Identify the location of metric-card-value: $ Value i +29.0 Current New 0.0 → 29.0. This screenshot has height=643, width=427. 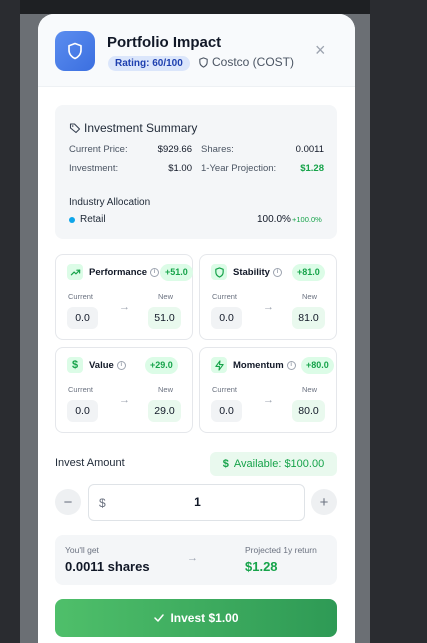
(124, 390).